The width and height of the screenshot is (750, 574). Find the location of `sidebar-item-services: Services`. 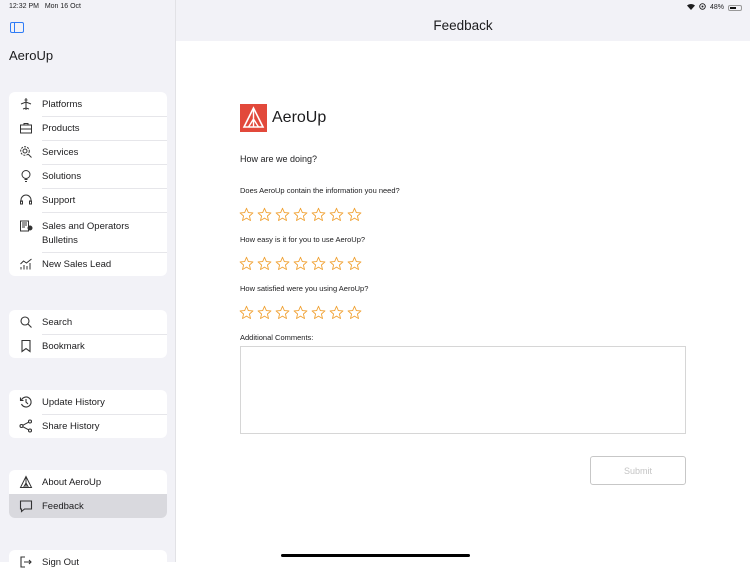

sidebar-item-services: Services is located at coordinates (88, 152).